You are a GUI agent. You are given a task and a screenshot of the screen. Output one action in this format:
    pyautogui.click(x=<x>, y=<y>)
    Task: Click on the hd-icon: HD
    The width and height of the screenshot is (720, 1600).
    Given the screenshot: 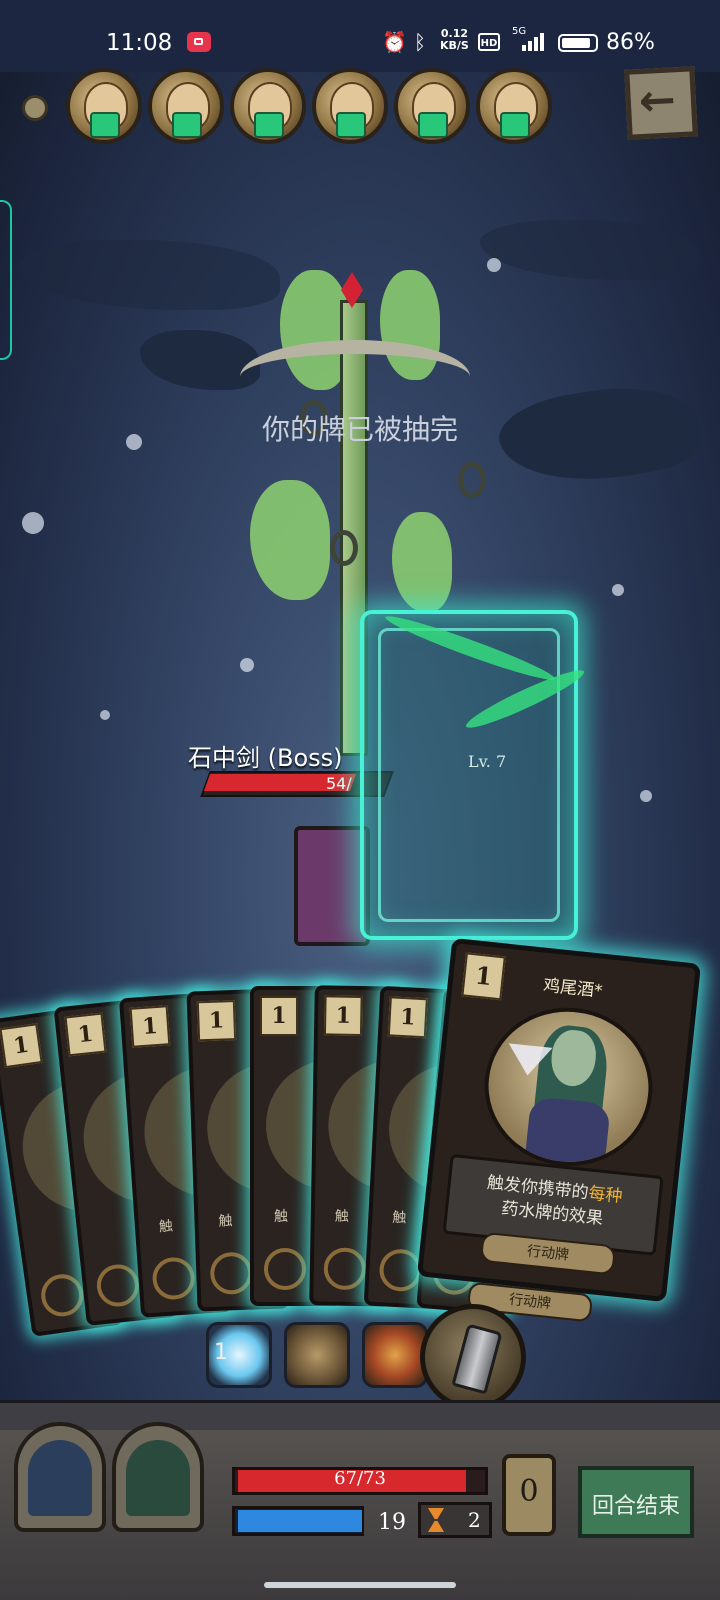 What is the action you would take?
    pyautogui.click(x=489, y=42)
    